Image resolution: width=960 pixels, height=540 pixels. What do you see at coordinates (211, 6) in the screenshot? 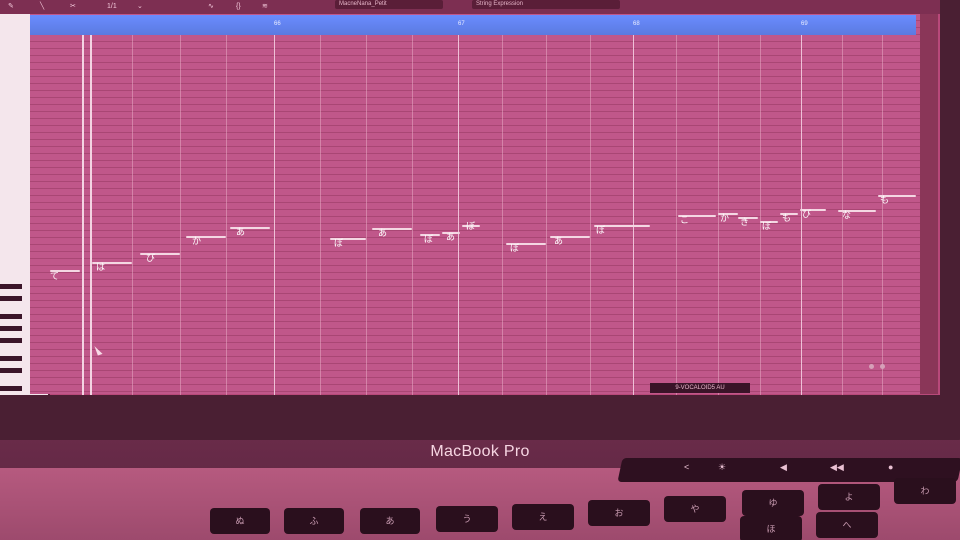
I see `wave-icon: ∿` at bounding box center [211, 6].